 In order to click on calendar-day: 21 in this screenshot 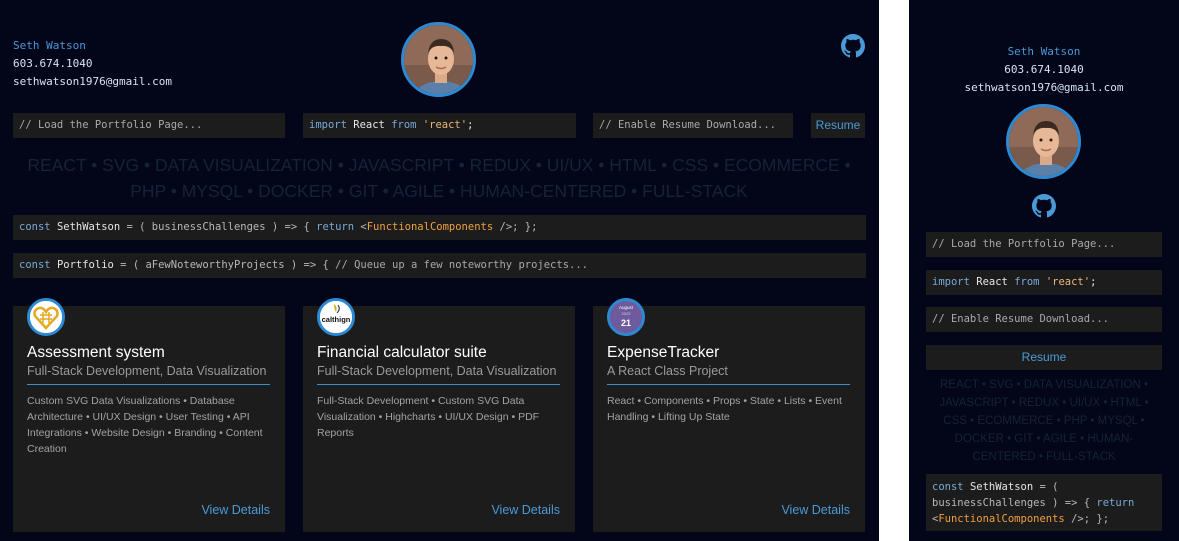, I will do `click(626, 323)`.